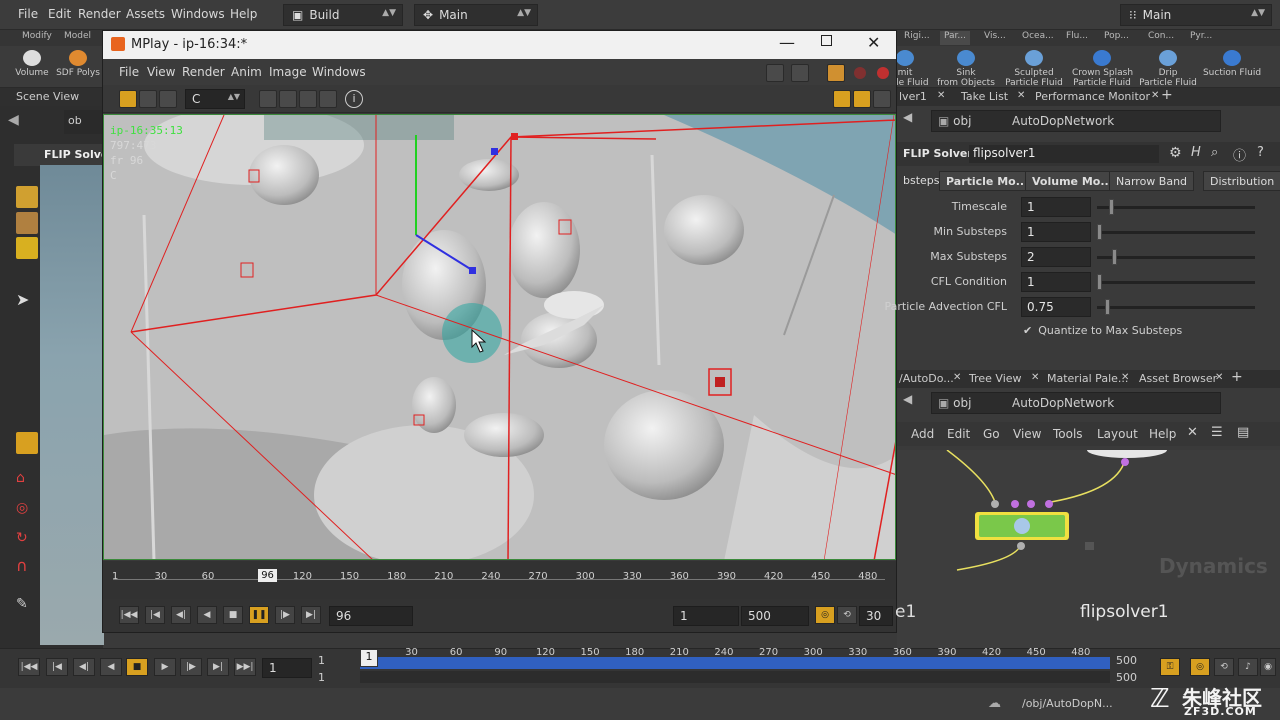 This screenshot has height=720, width=1280. I want to click on menu-edit: Edit, so click(59, 14).